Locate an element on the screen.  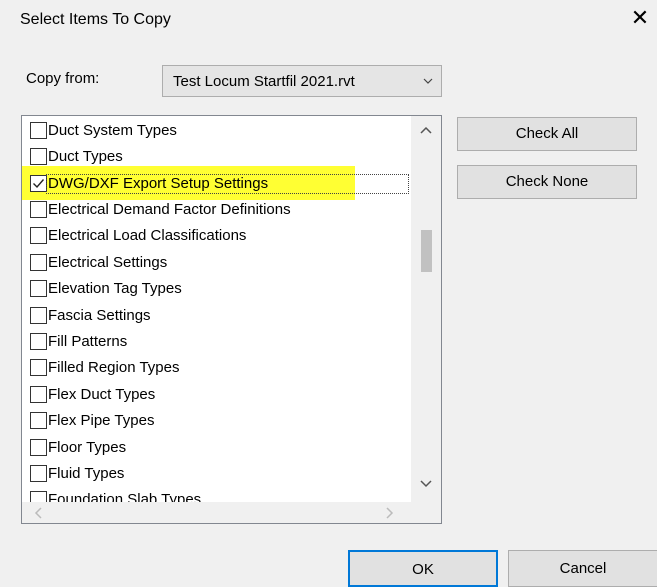
list-item: Electrical Demand Factor Definitions is located at coordinates (219, 211).